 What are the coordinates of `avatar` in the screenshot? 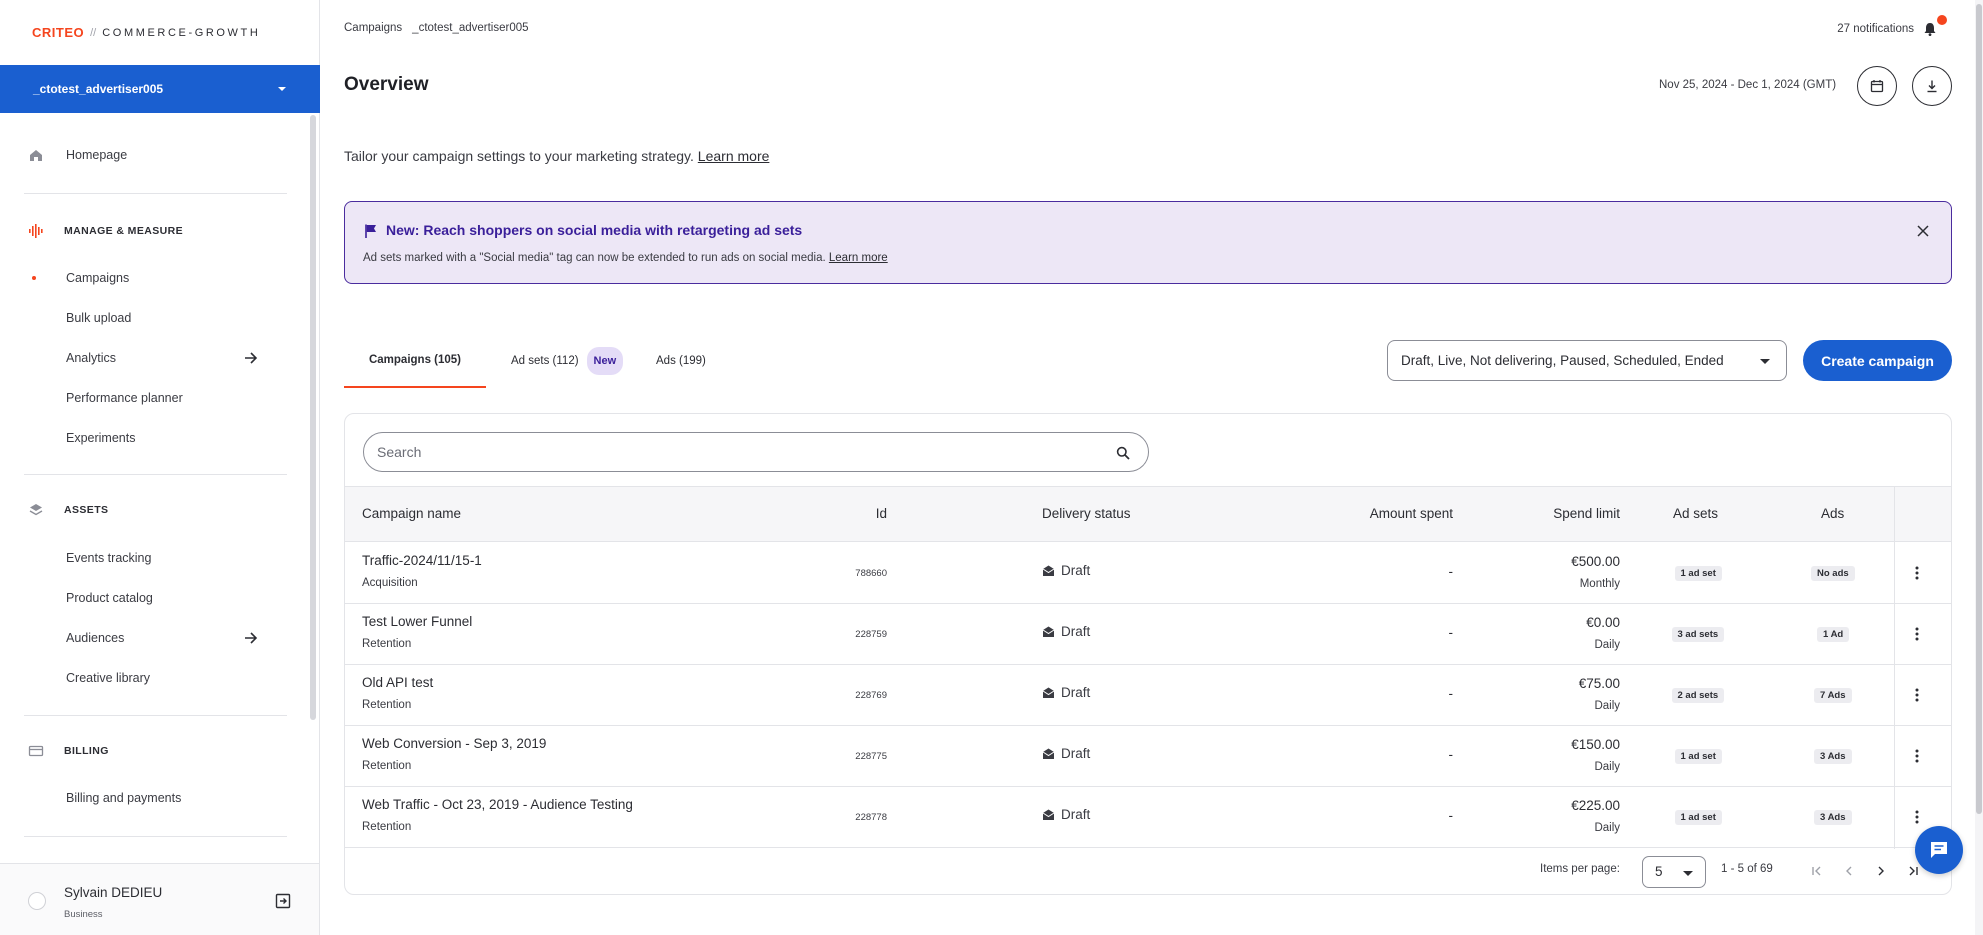 It's located at (37, 901).